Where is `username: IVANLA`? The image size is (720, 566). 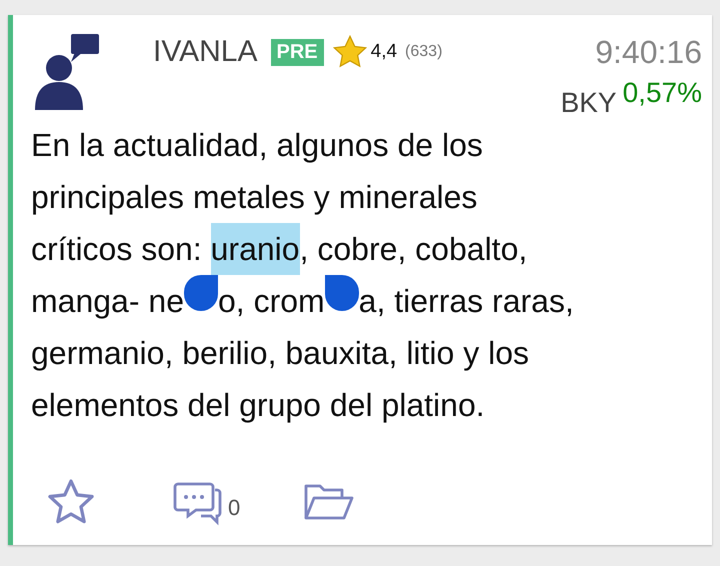 username: IVANLA is located at coordinates (205, 52).